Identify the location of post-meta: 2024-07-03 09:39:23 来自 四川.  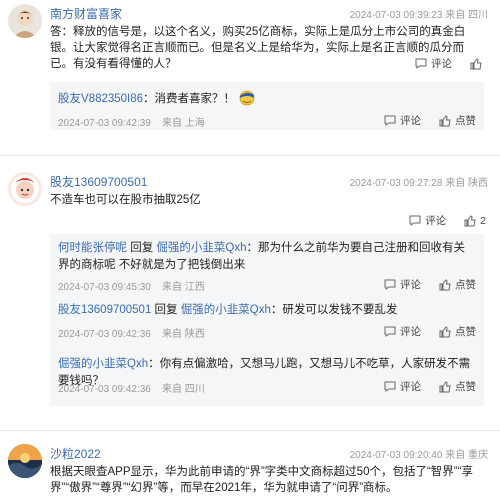
(419, 13).